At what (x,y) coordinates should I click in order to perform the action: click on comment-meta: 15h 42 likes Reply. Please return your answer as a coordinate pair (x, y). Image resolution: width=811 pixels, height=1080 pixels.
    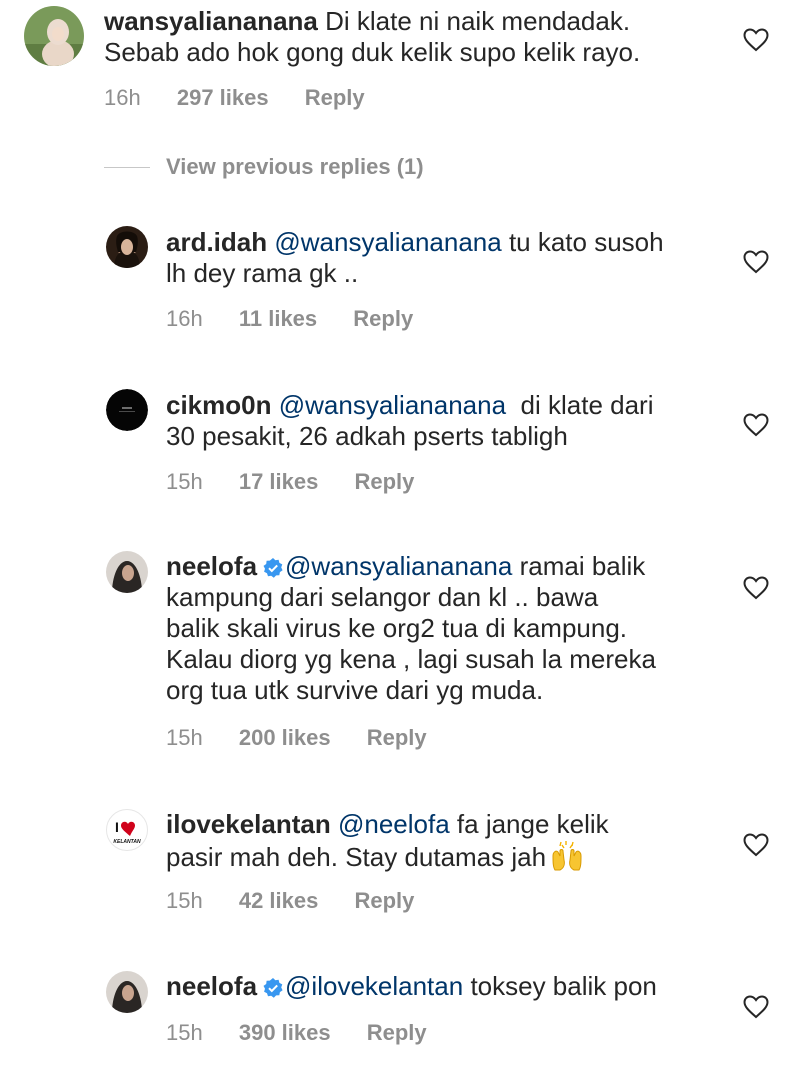
    Looking at the image, I should click on (290, 901).